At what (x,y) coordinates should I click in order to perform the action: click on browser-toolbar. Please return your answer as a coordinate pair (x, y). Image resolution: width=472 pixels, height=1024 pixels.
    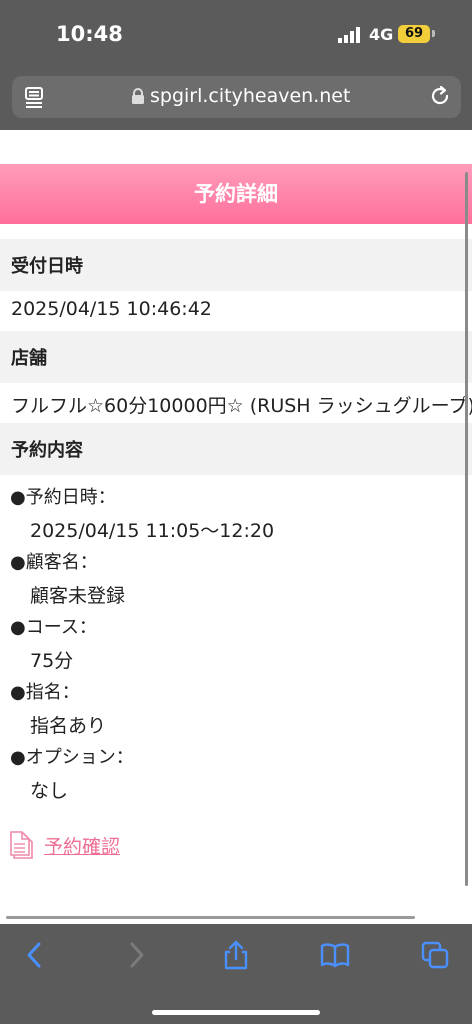
    Looking at the image, I should click on (236, 974).